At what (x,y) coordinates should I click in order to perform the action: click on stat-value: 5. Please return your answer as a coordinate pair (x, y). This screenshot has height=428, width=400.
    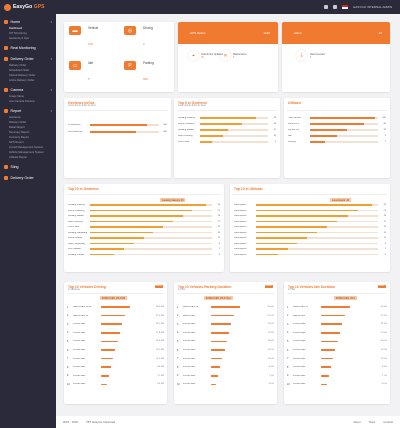
    Looking at the image, I should click on (89, 79).